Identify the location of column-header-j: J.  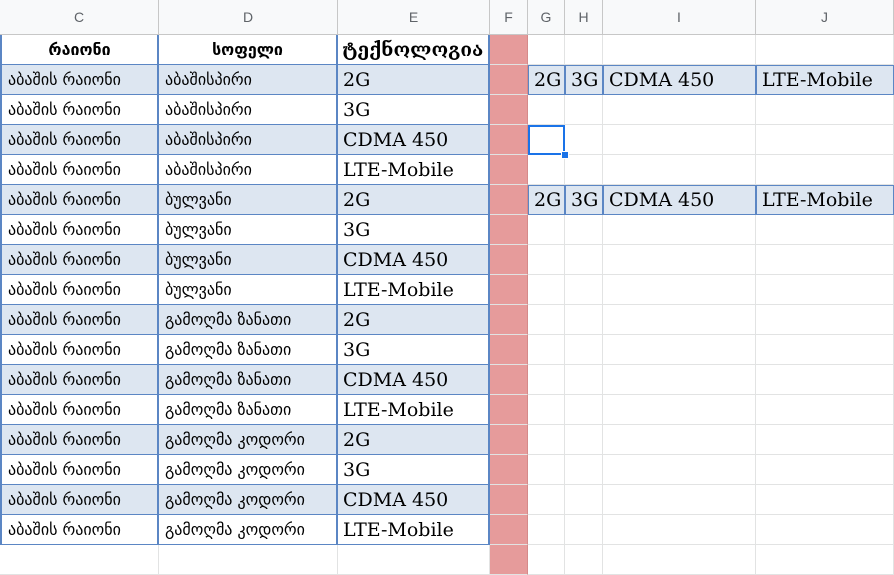
(825, 17).